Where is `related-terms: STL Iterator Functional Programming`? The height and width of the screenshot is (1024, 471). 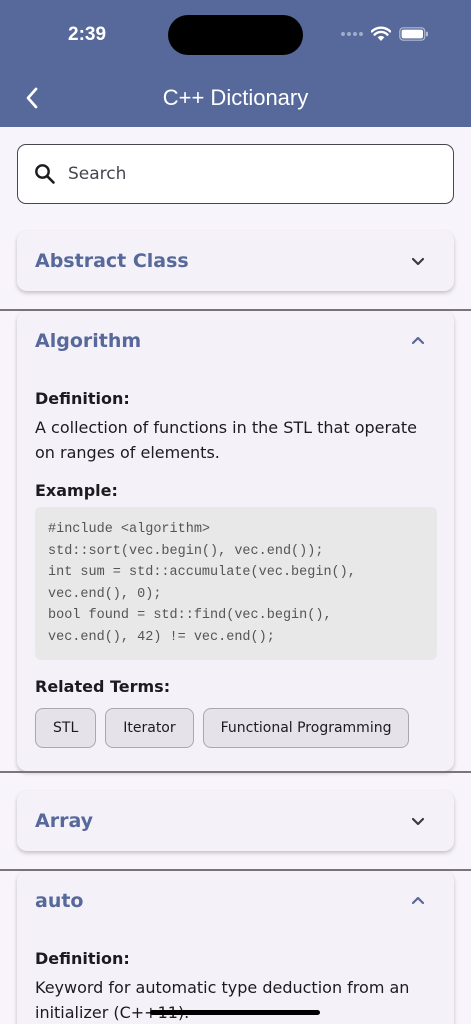 related-terms: STL Iterator Functional Programming is located at coordinates (222, 728).